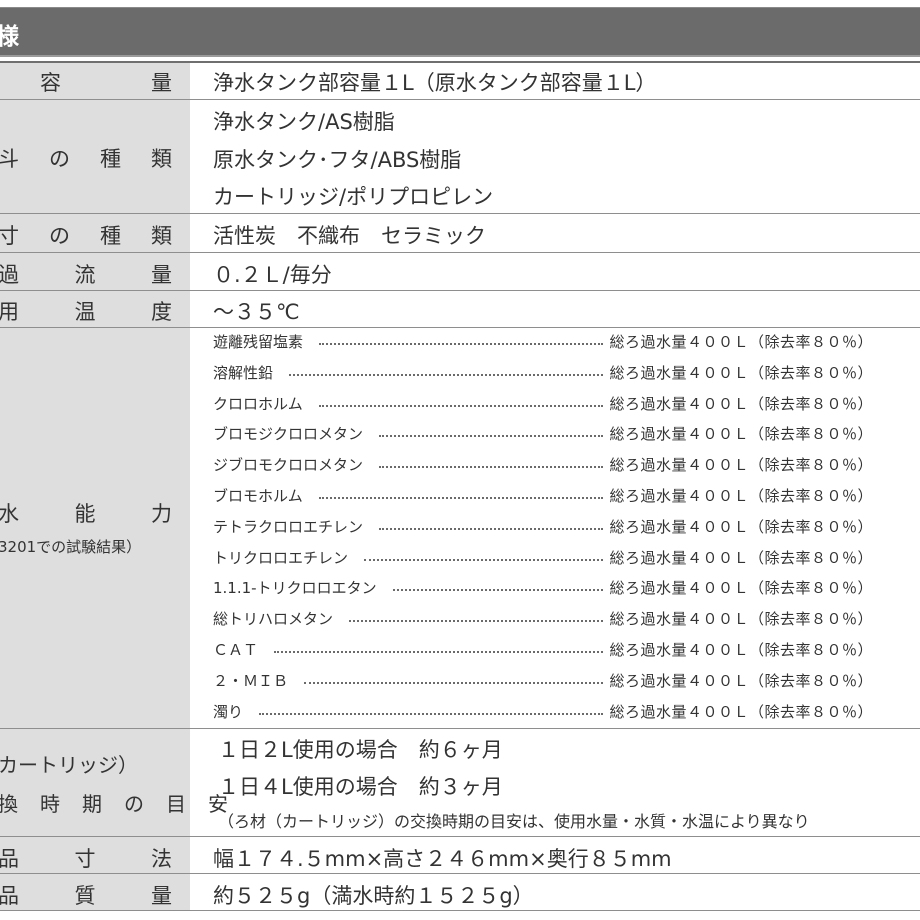 The image size is (920, 920). Describe the element at coordinates (514, 821) in the screenshot. I see `value-replacement-note: （ろ材（カートリッジ）の交換時期の目安は、使用水量・水質・水温により異なり` at that location.